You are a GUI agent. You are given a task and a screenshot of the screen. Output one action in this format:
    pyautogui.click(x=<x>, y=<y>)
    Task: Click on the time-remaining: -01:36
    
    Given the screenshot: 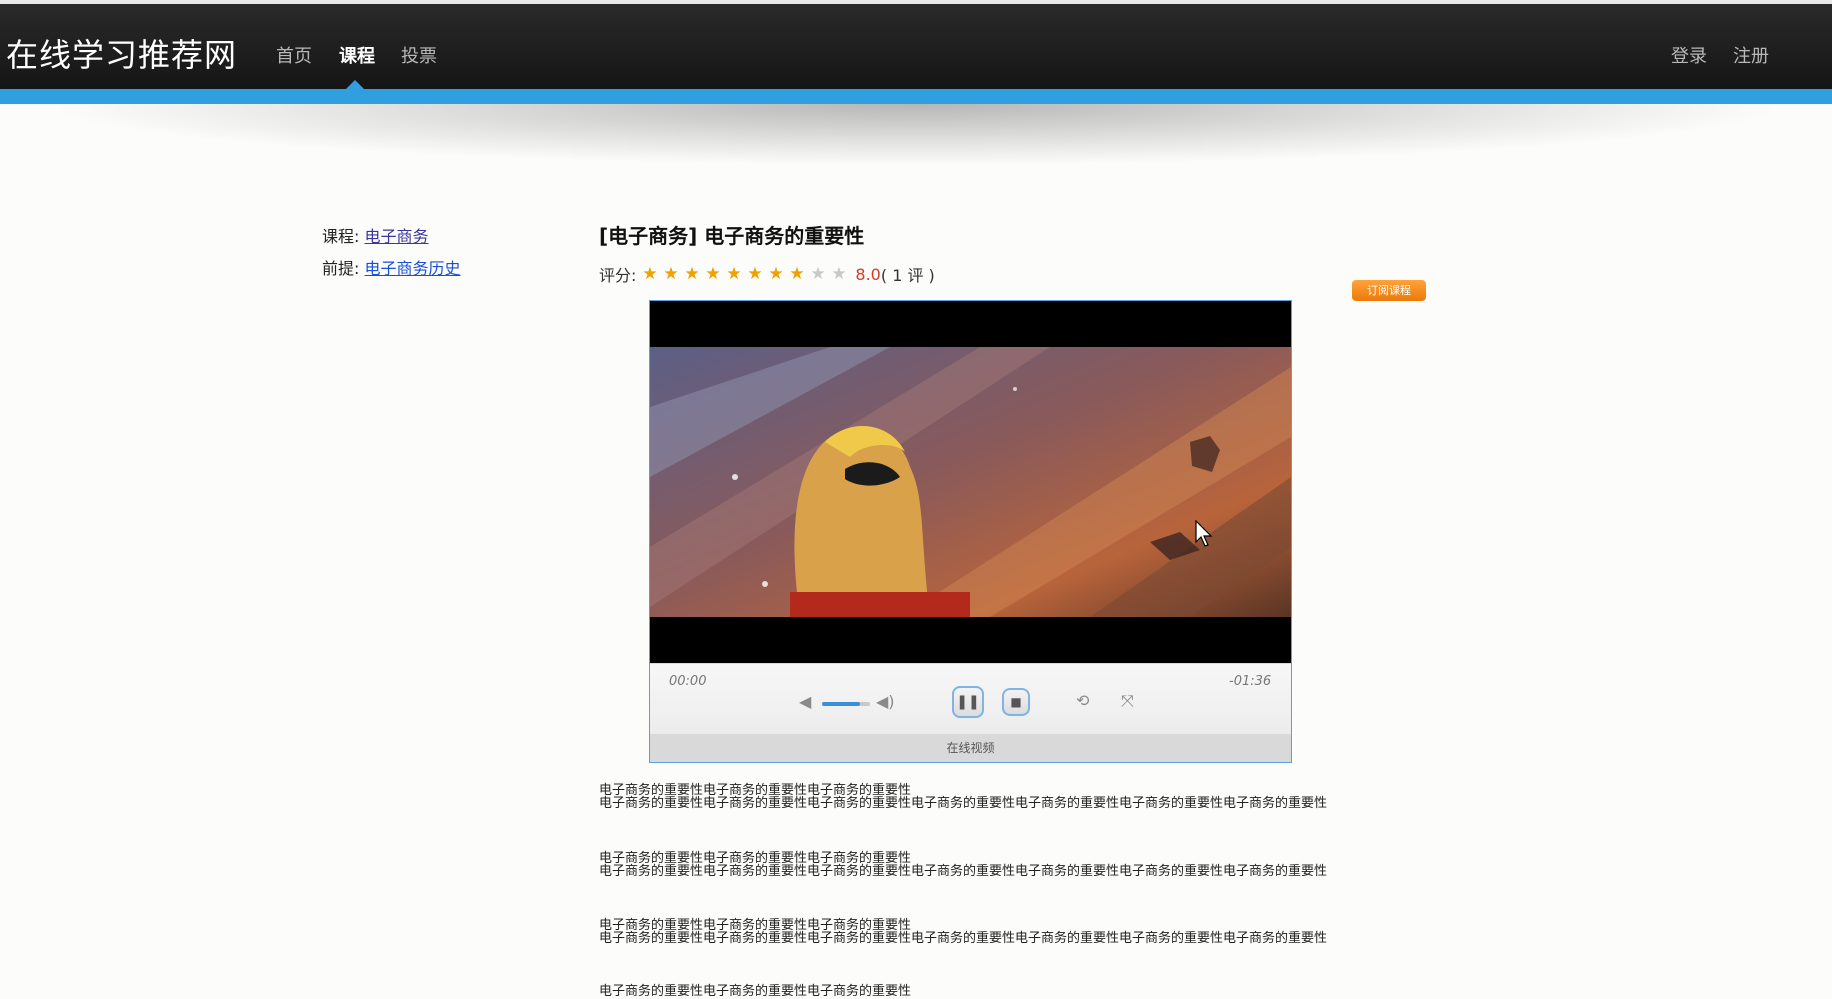 What is the action you would take?
    pyautogui.click(x=1250, y=681)
    